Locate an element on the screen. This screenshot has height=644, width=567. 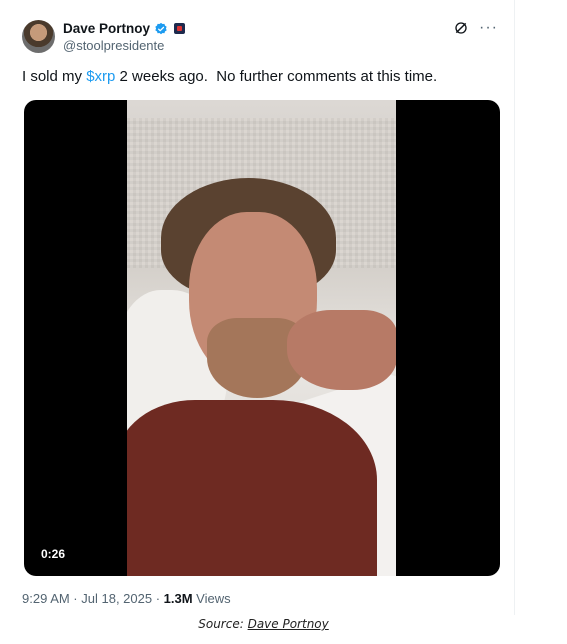
source-caption: Source: Dave Portnoy is located at coordinates (263, 624).